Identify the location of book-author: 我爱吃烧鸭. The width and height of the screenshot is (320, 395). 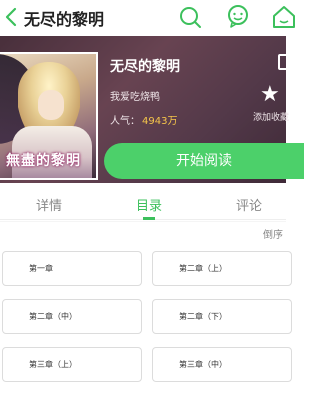
(135, 95).